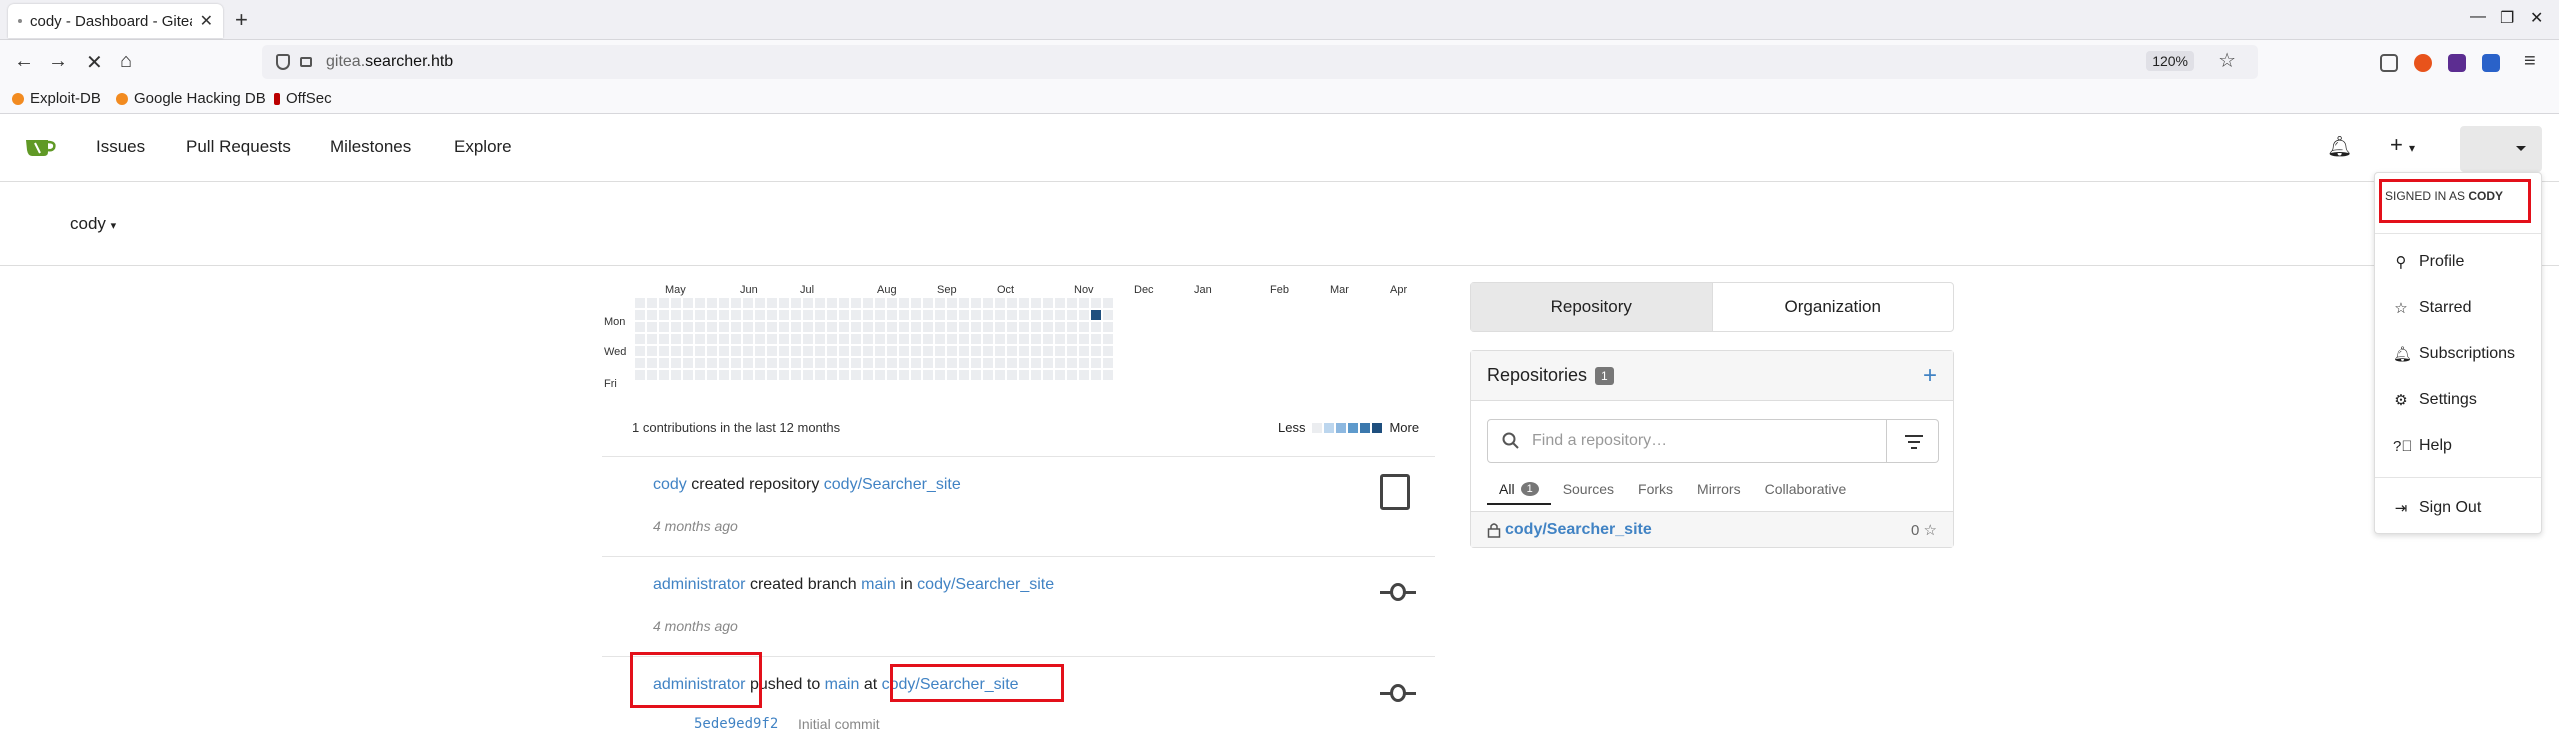  What do you see at coordinates (2530, 61) in the screenshot?
I see `menu-icon: ≡` at bounding box center [2530, 61].